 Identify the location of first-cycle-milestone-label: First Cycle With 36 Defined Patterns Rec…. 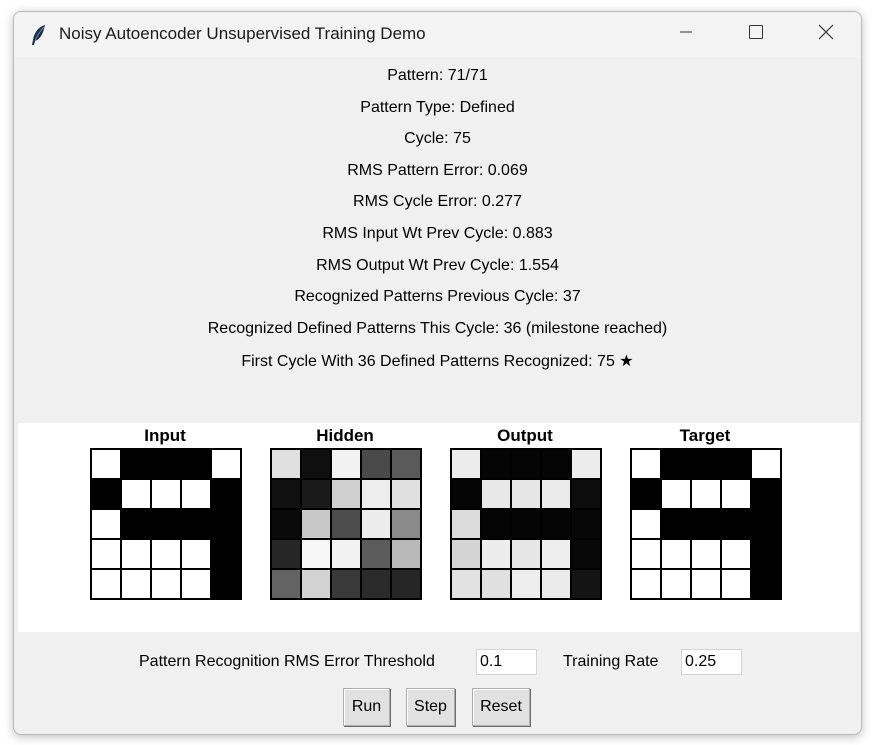
(437, 361).